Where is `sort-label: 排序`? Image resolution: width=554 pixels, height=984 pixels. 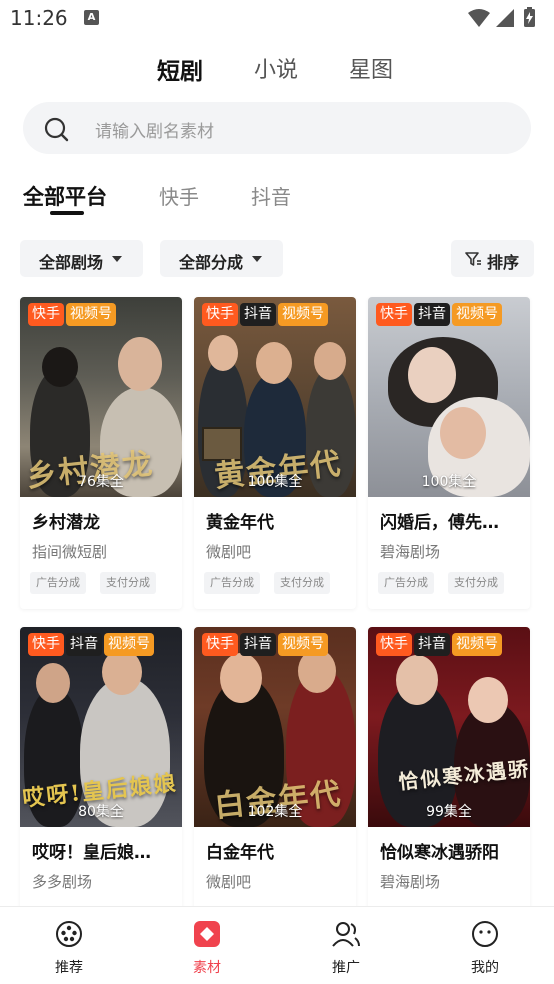
sort-label: 排序 is located at coordinates (503, 262).